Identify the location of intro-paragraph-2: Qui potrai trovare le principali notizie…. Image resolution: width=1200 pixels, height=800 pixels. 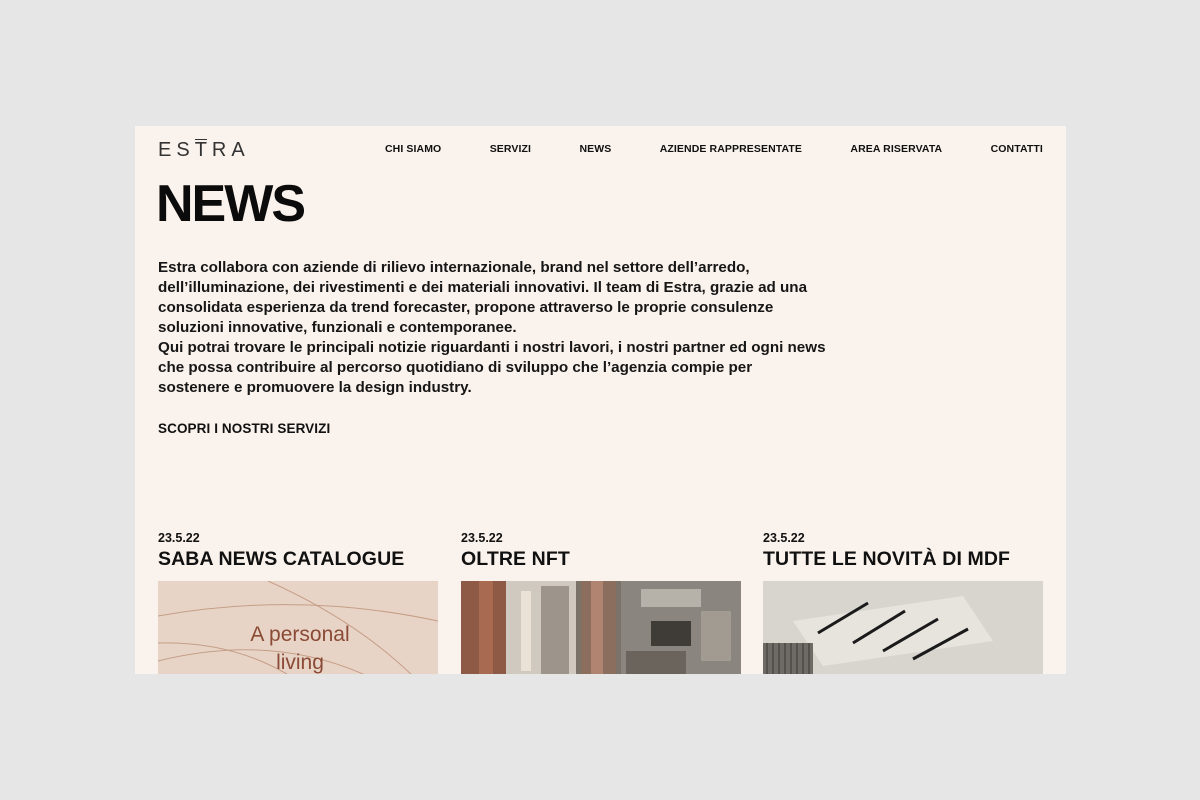
(492, 367).